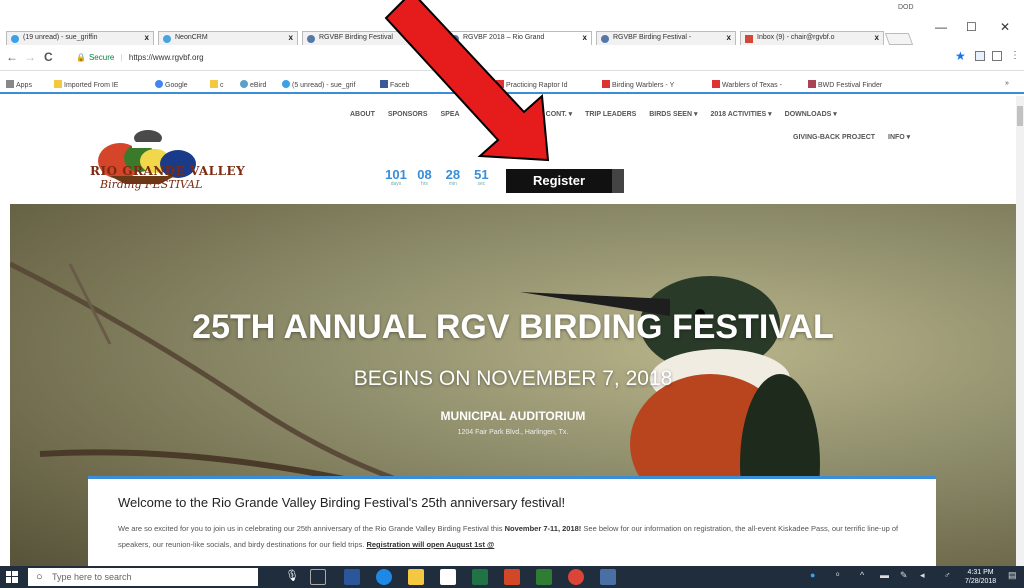  Describe the element at coordinates (513, 416) in the screenshot. I see `hero-venue: MUNICIPAL AUDITORIUM` at that location.